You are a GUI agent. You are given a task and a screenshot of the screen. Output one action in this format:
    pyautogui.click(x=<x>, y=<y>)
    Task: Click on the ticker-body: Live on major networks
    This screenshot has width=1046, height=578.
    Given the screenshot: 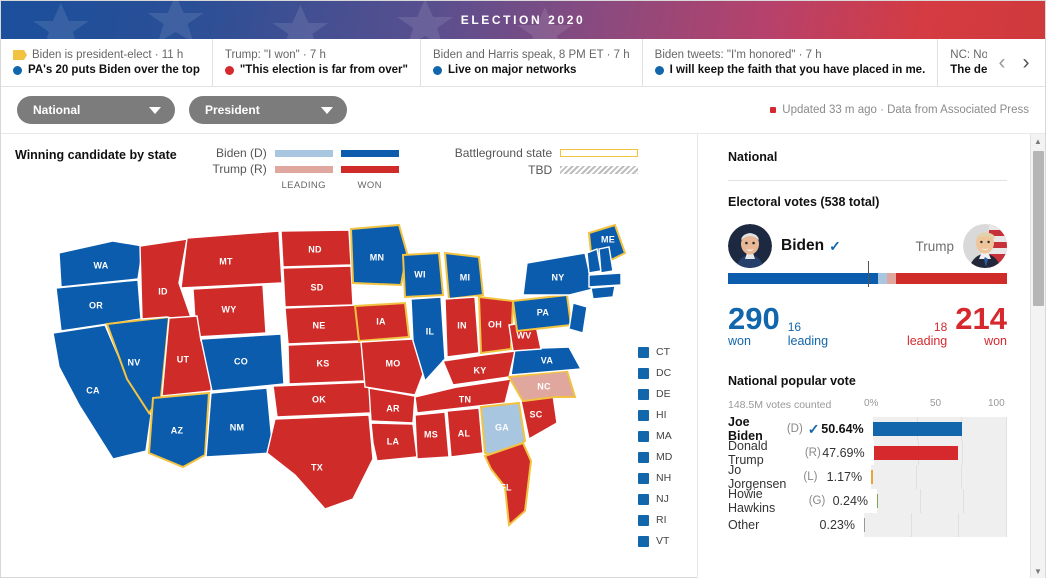 What is the action you would take?
    pyautogui.click(x=512, y=70)
    